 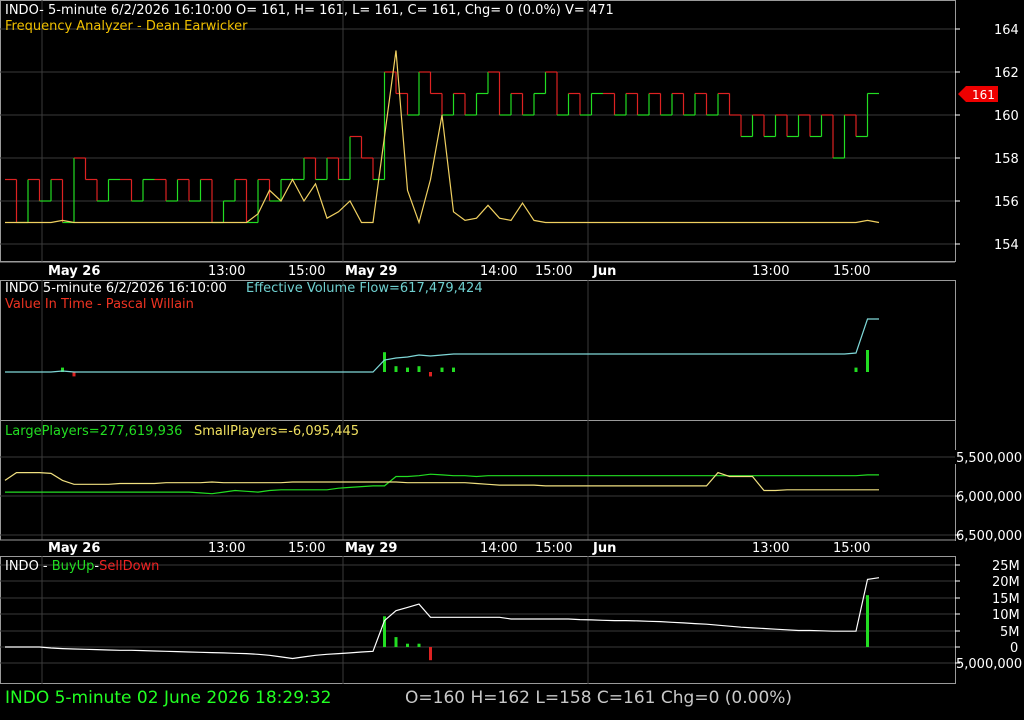 What do you see at coordinates (364, 288) in the screenshot?
I see `effective-volume-flow-value: Effective Volume Flow=617,479,424` at bounding box center [364, 288].